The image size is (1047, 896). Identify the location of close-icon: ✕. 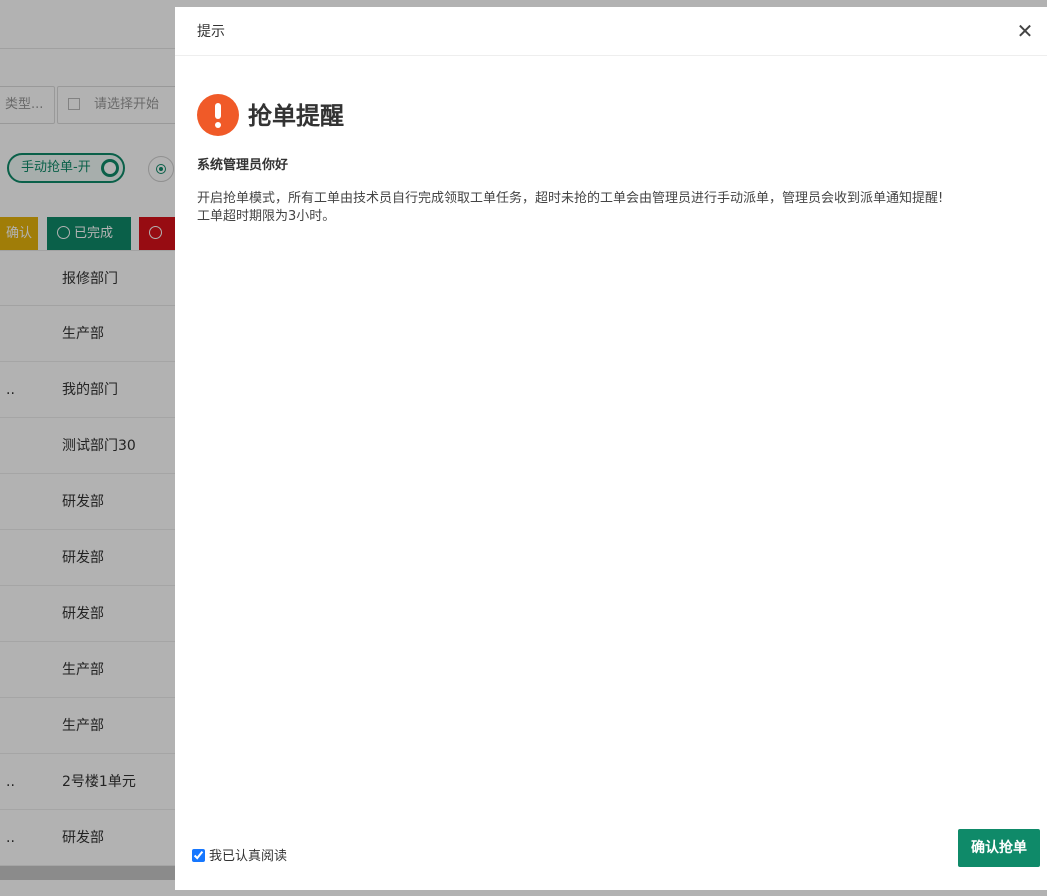
(1025, 31).